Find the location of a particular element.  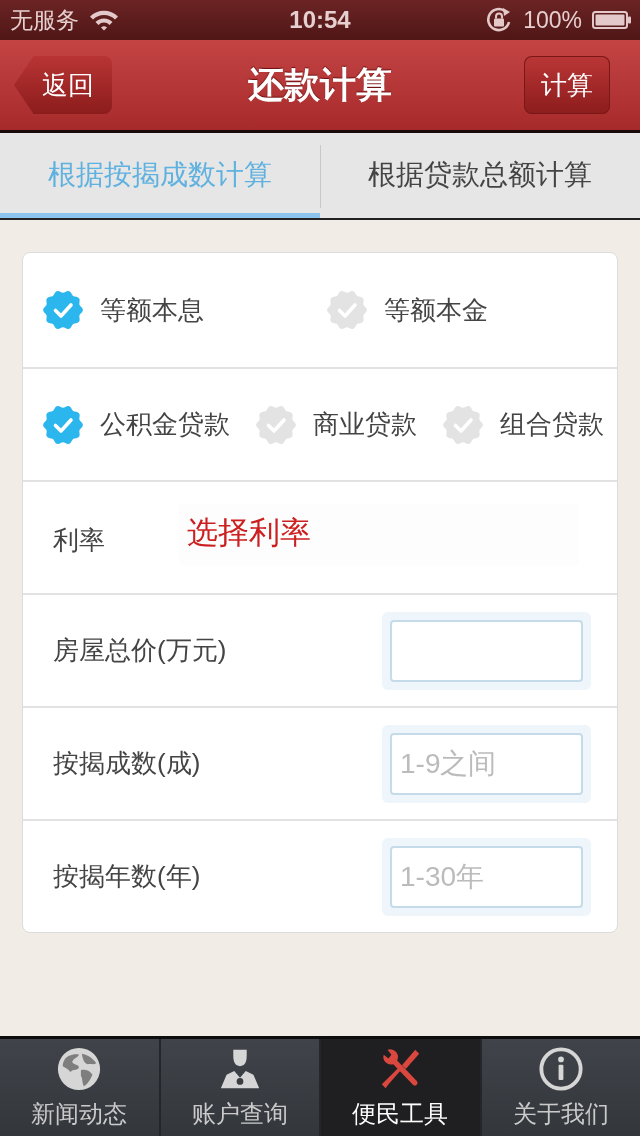

loan-type-option: 公积金贷款 is located at coordinates (136, 424).